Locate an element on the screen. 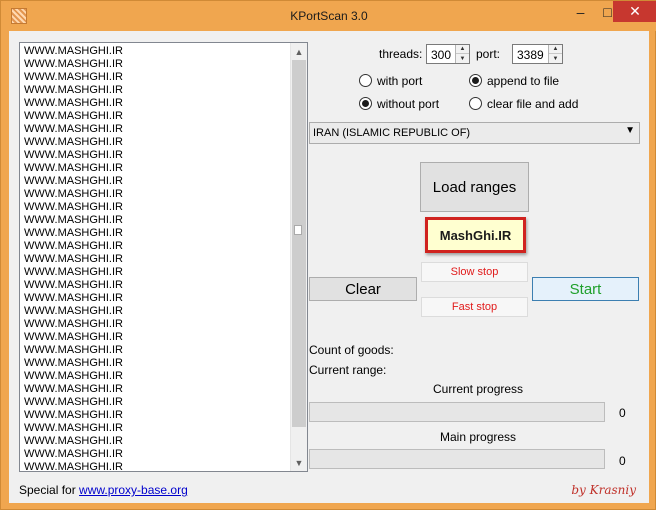  radio-with-port is located at coordinates (365, 80).